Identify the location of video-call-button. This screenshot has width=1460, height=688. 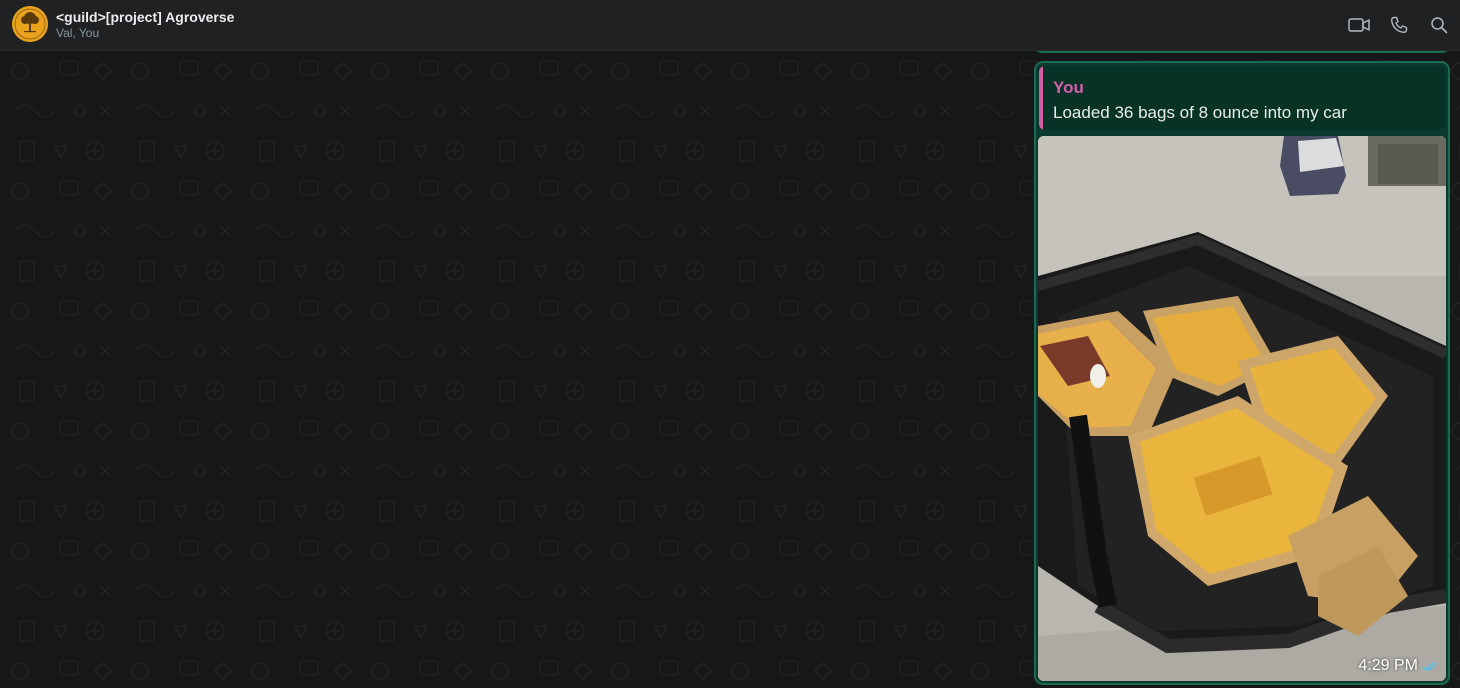
(1359, 25).